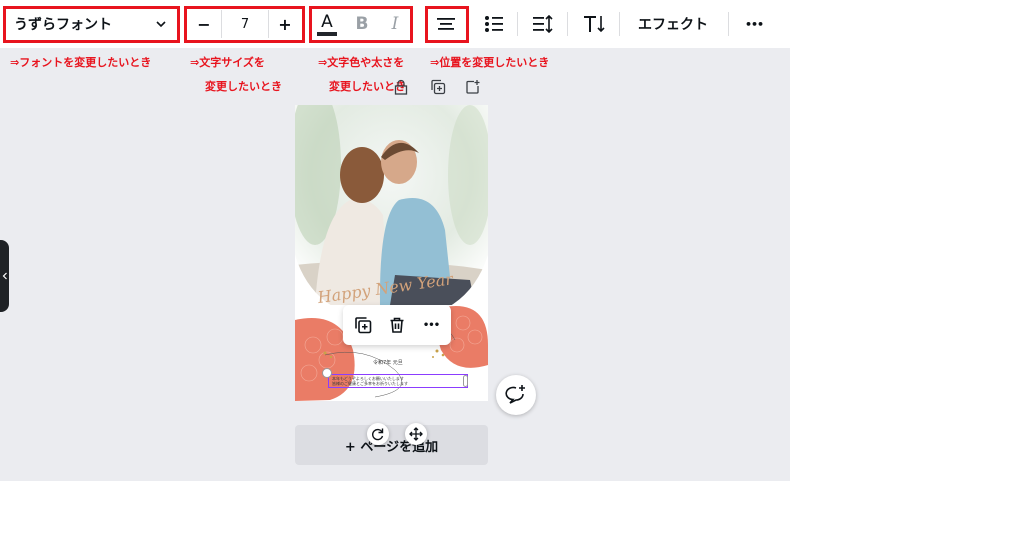  I want to click on duplicate-element-button, so click(363, 325).